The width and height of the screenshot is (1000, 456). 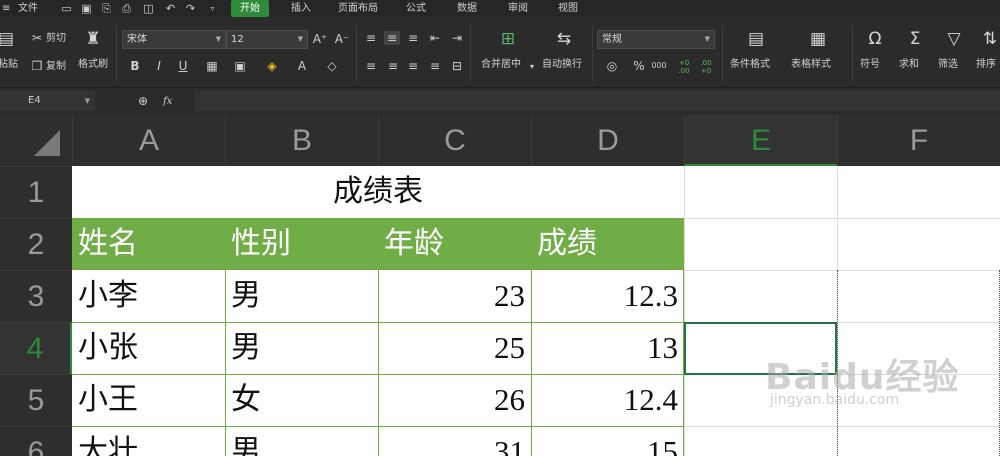 What do you see at coordinates (148, 140) in the screenshot?
I see `column-header-a: A` at bounding box center [148, 140].